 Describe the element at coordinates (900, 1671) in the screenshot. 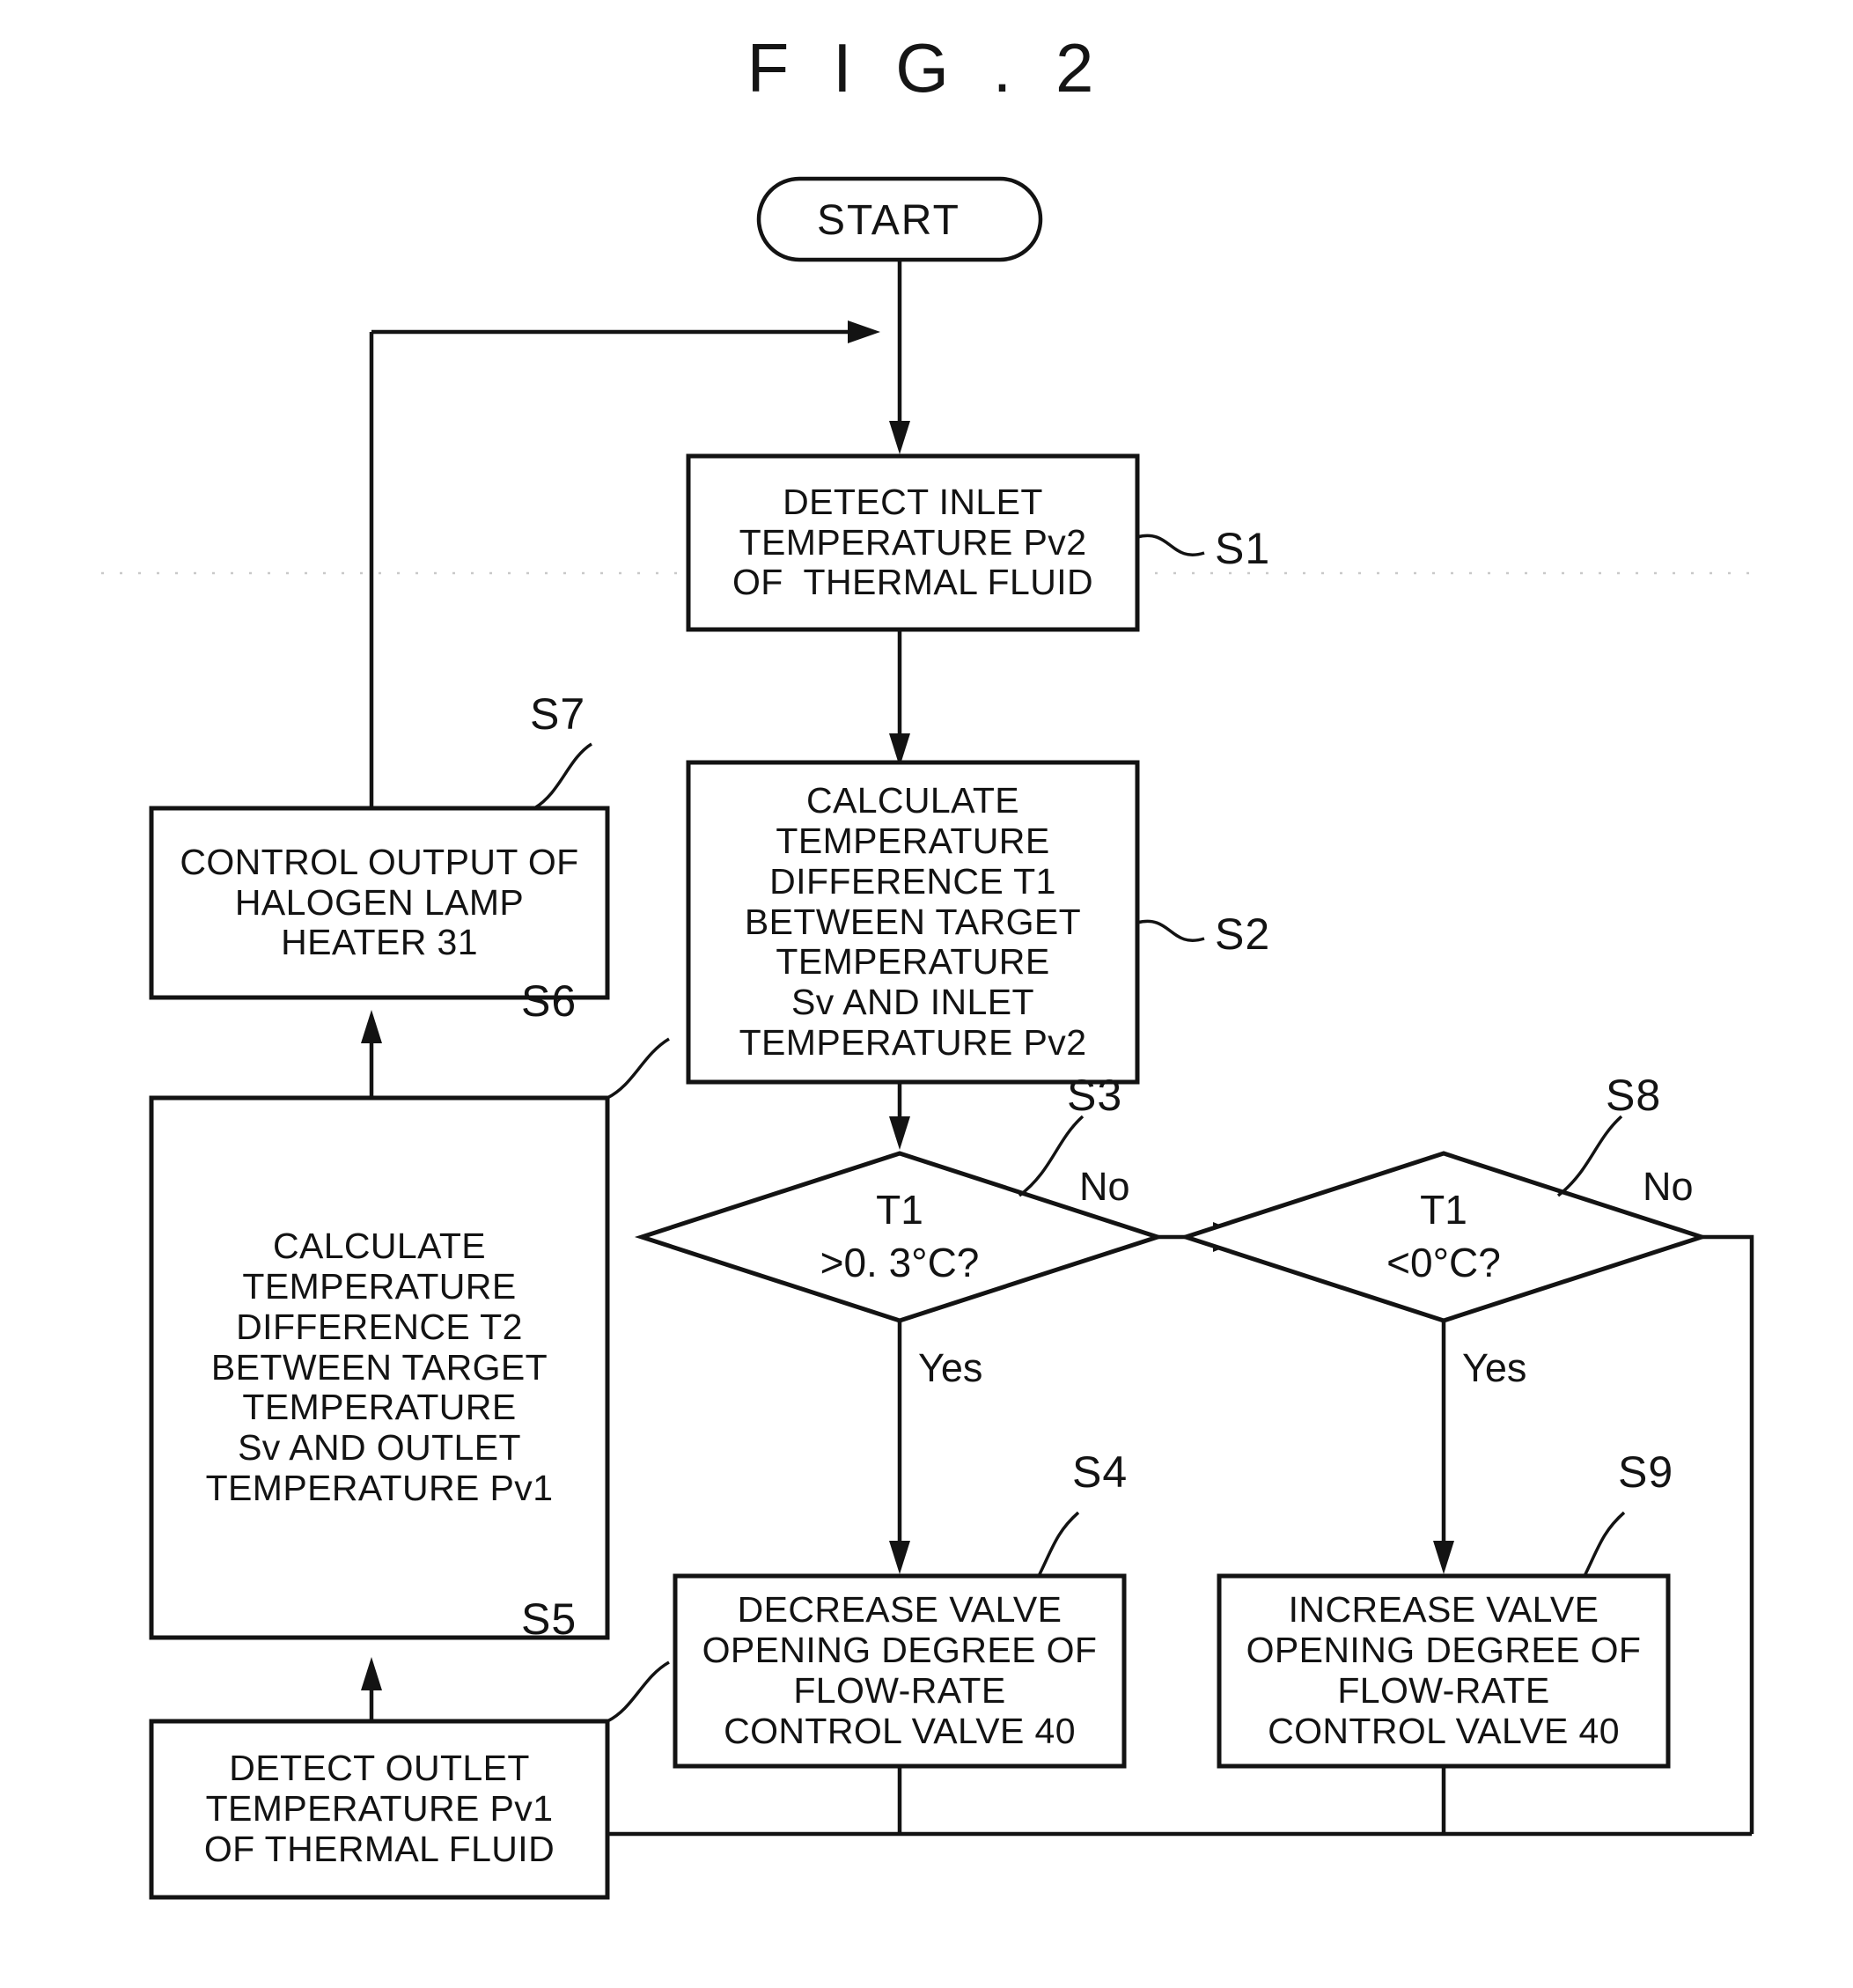

I see `s4-box-shape` at that location.